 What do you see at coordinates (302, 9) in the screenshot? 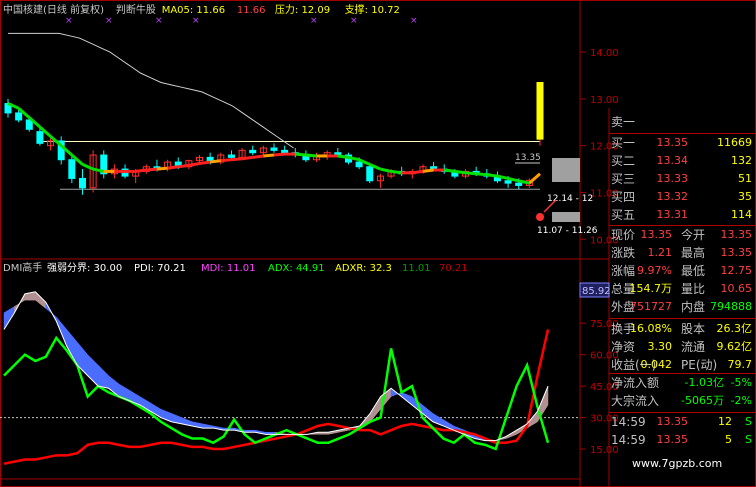
I see `top-legend-item: 压力: 12.09` at bounding box center [302, 9].